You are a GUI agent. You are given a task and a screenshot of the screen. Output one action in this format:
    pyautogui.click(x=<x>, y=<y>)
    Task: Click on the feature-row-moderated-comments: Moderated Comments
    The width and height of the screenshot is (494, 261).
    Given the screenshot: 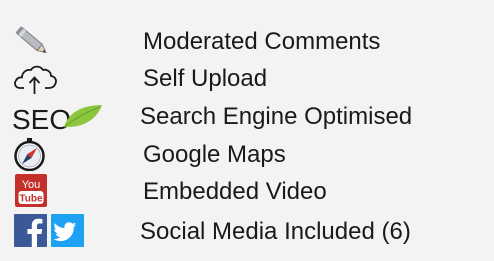 What is the action you would take?
    pyautogui.click(x=247, y=41)
    